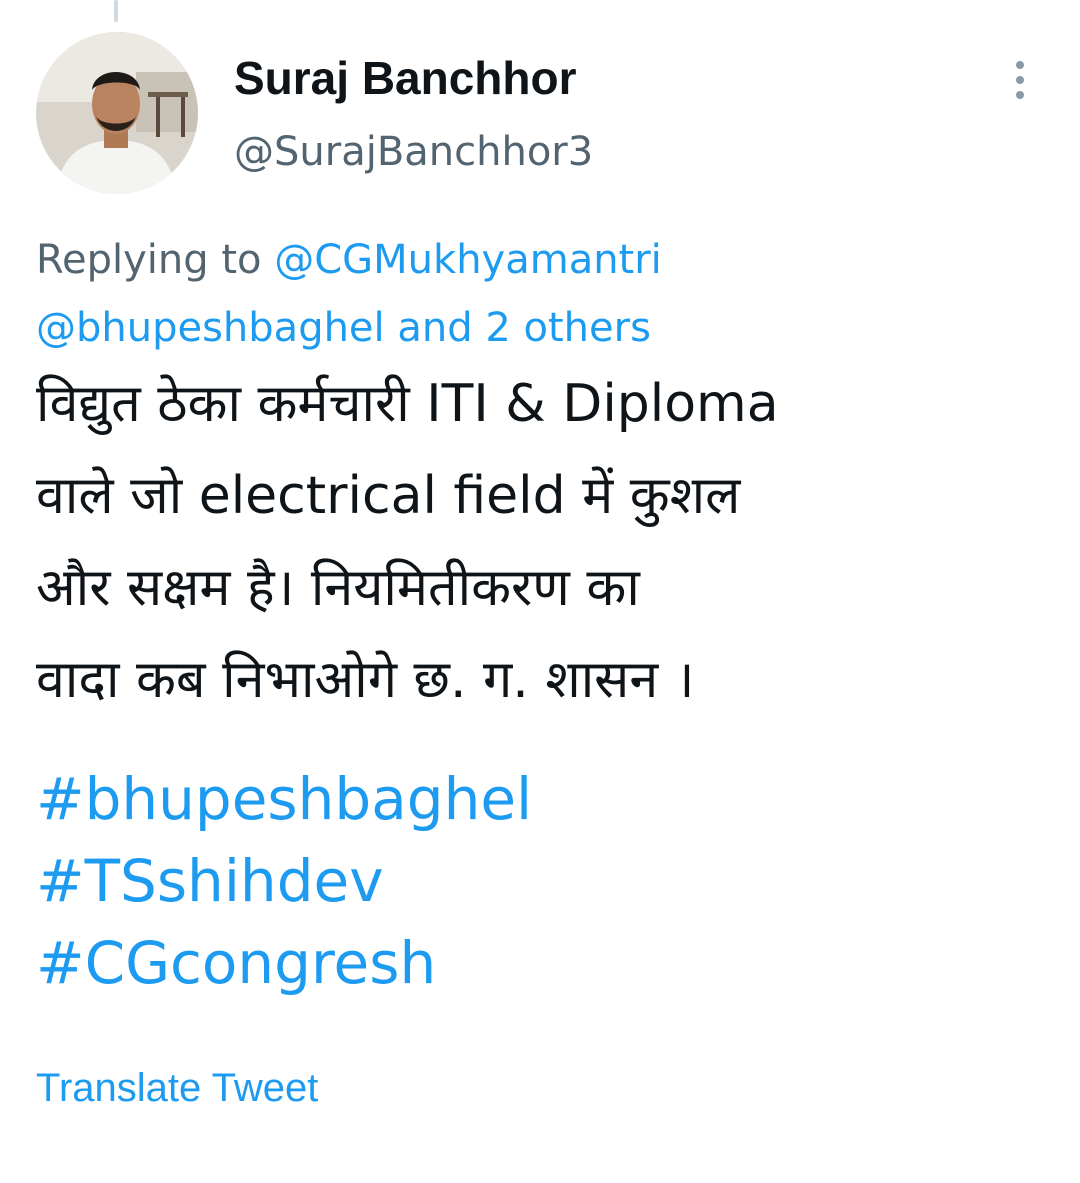 This screenshot has height=1183, width=1080. I want to click on tweet-text-line: और सक्षम है। नियमितीकरण का, so click(338, 588).